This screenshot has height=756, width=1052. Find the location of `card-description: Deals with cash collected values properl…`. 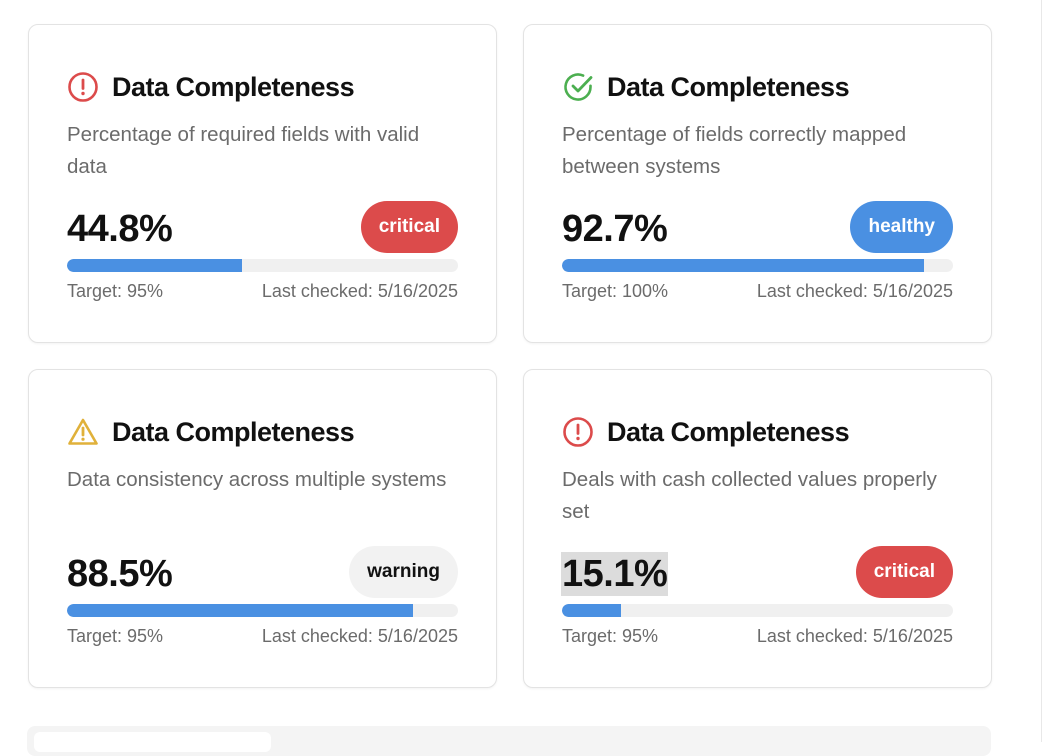

card-description: Deals with cash collected values properl… is located at coordinates (749, 495).